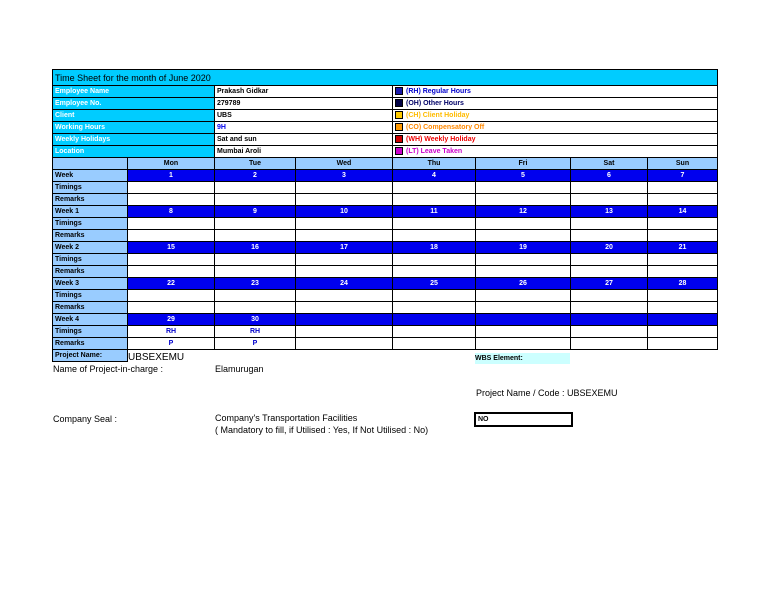  I want to click on legend-text: (OH) Other Hours, so click(435, 103).